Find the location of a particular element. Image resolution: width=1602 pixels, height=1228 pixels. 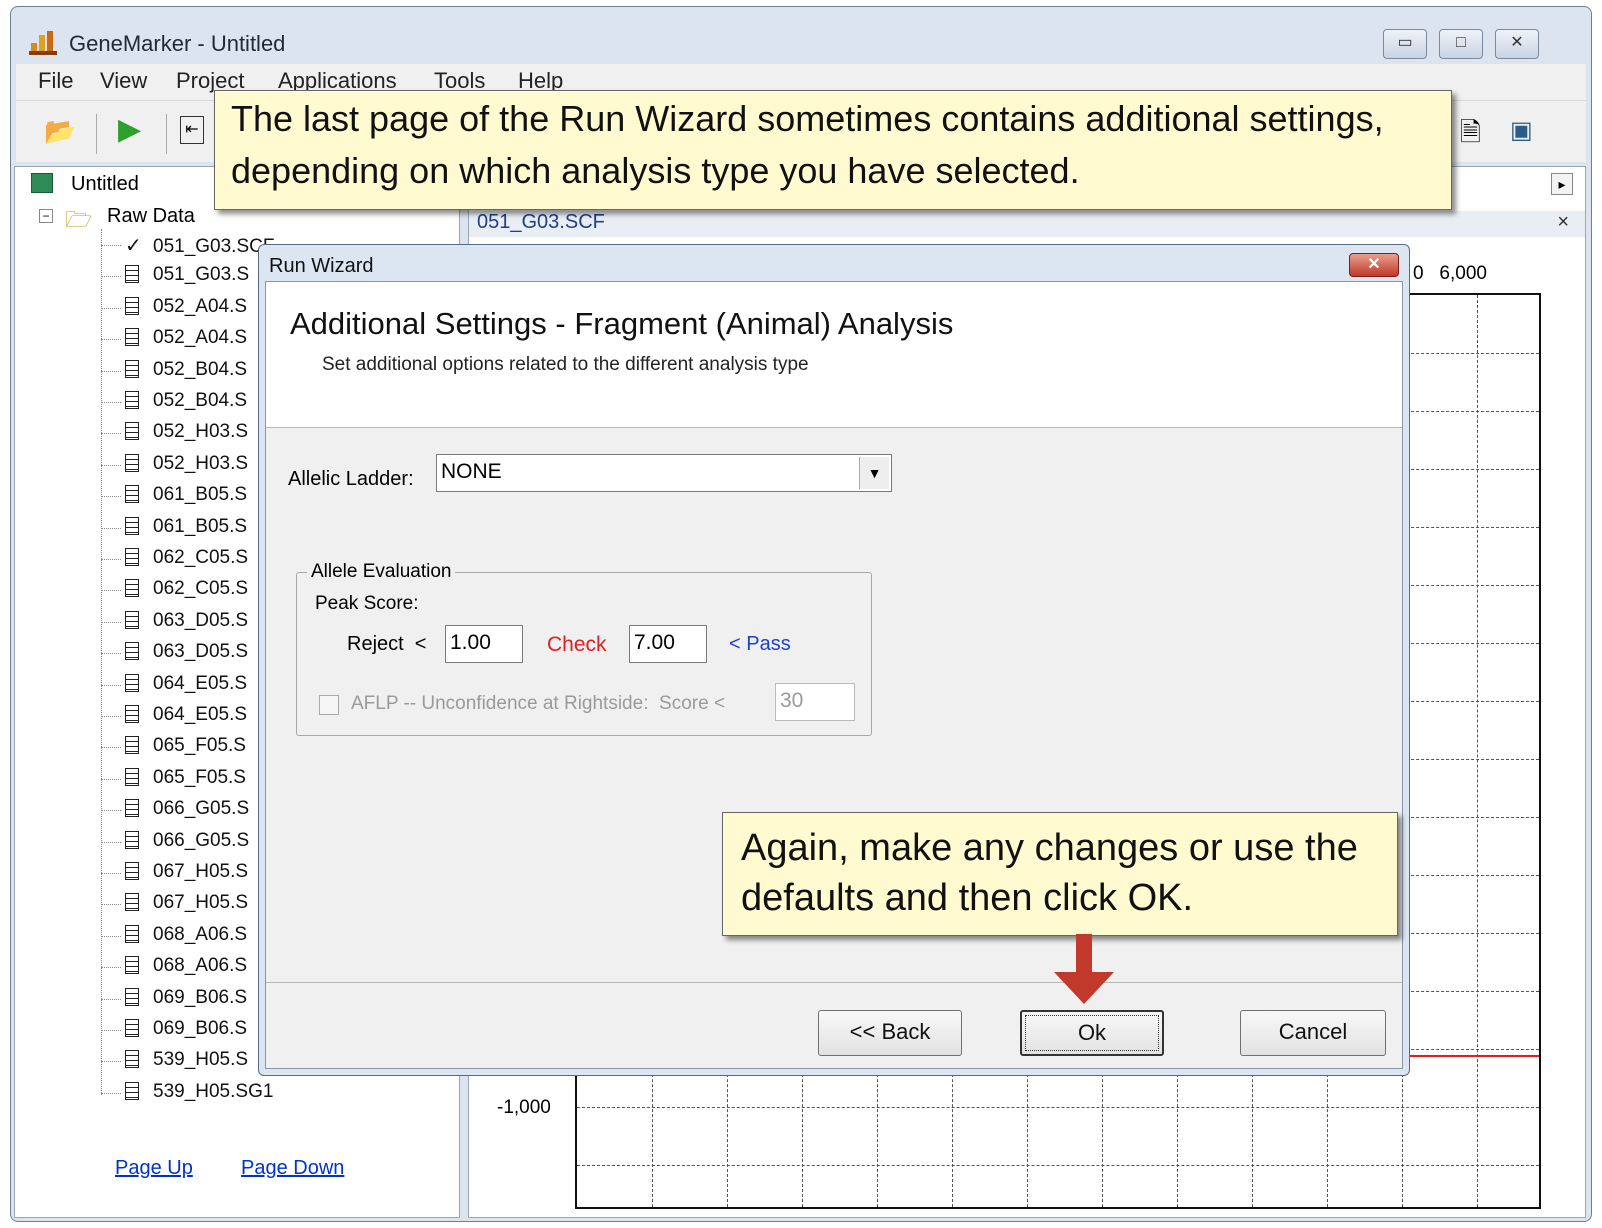

checkmark-icon: ✓ is located at coordinates (133, 246).